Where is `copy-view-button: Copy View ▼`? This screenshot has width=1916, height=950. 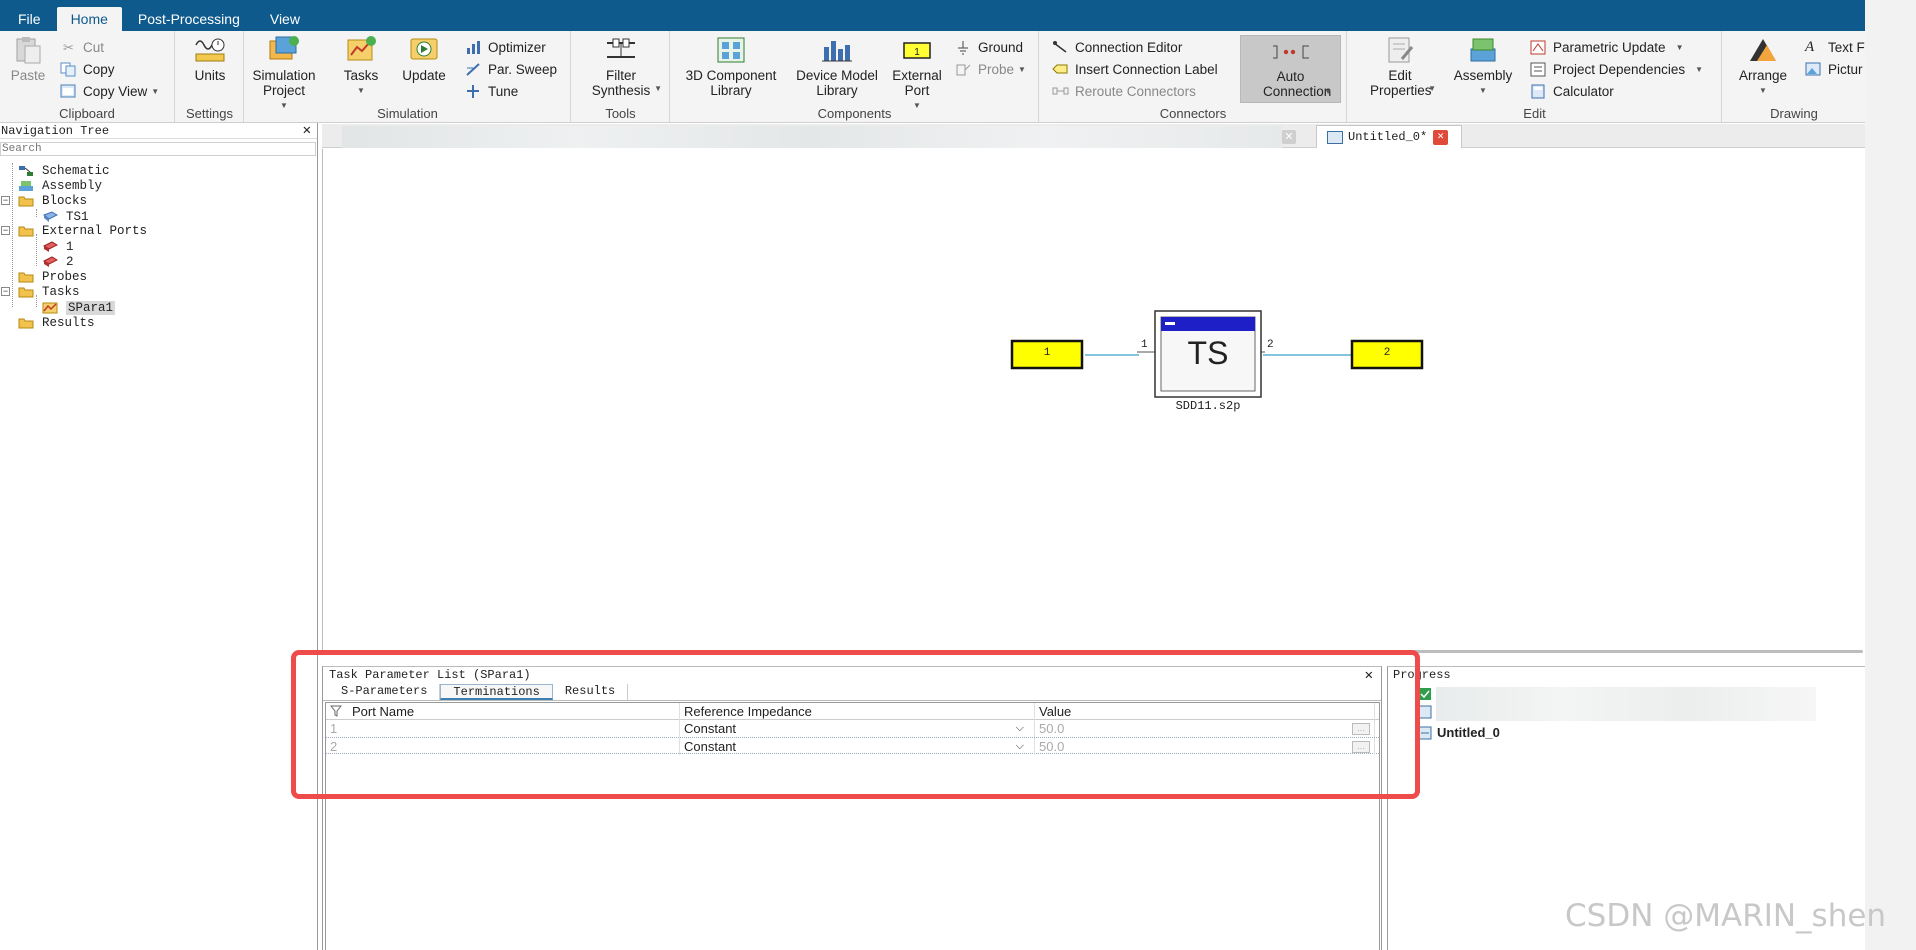 copy-view-button: Copy View ▼ is located at coordinates (109, 91).